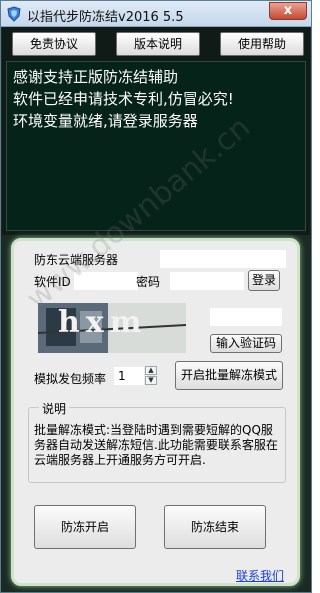 This screenshot has width=320, height=593. What do you see at coordinates (54, 408) in the screenshot?
I see `description-title: 说明` at bounding box center [54, 408].